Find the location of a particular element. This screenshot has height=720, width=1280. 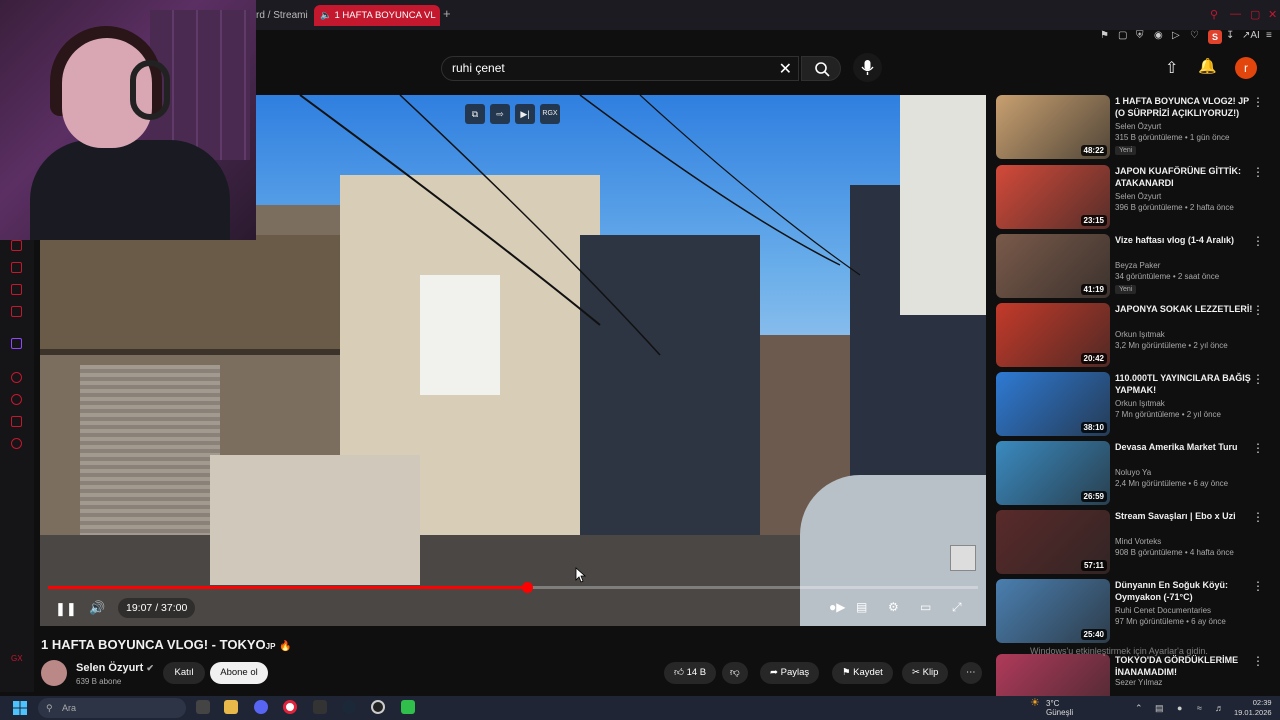

file-explorer-icon is located at coordinates (231, 707).